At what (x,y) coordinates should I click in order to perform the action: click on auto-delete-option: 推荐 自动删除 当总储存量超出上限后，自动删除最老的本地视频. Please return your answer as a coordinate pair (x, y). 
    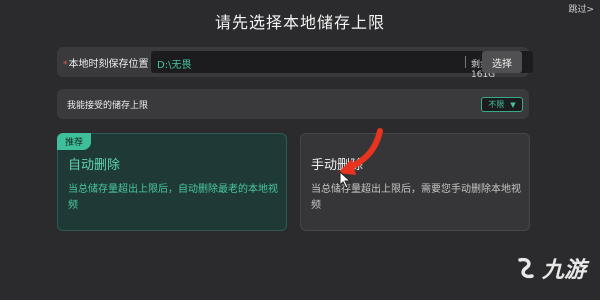
    Looking at the image, I should click on (172, 182).